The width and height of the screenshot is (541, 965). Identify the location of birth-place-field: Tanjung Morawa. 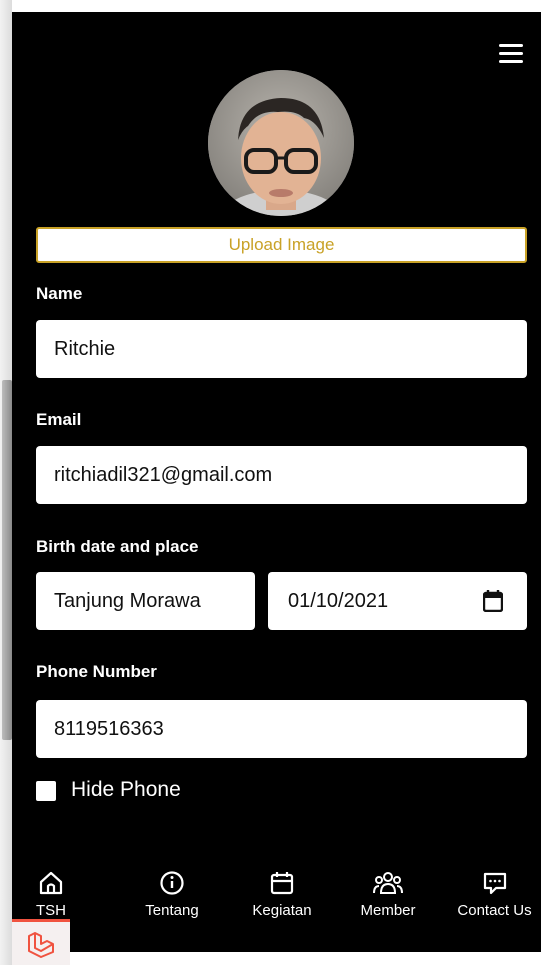
(145, 601).